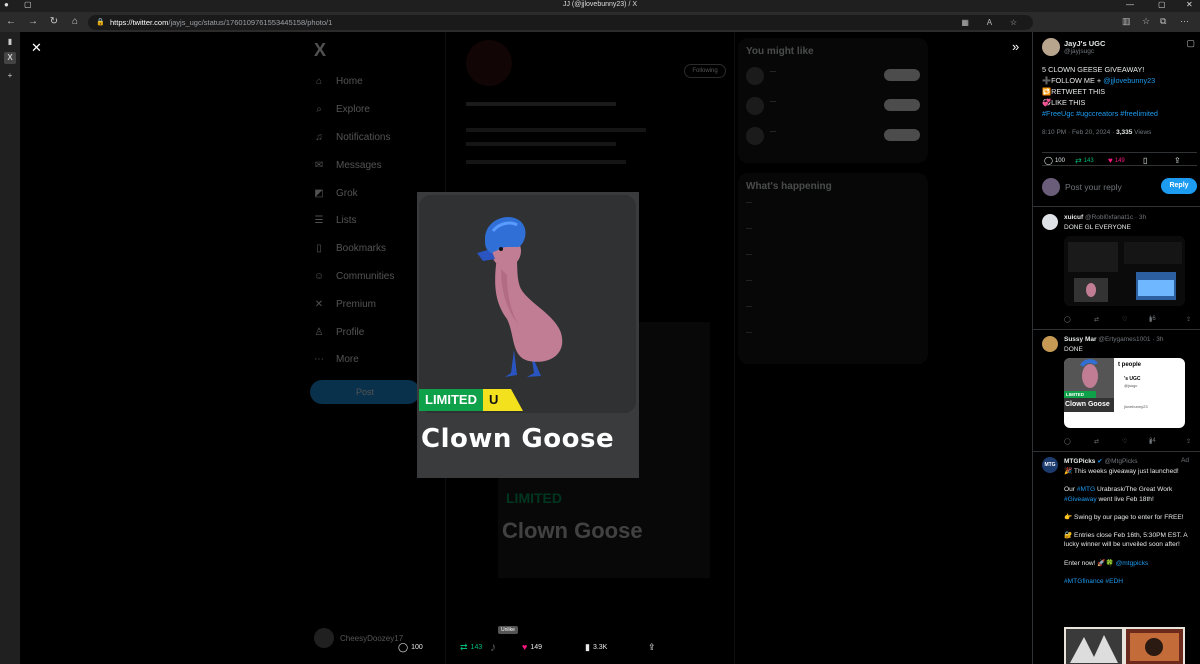  I want to click on nav-messages: ✉ Messages, so click(380, 165).